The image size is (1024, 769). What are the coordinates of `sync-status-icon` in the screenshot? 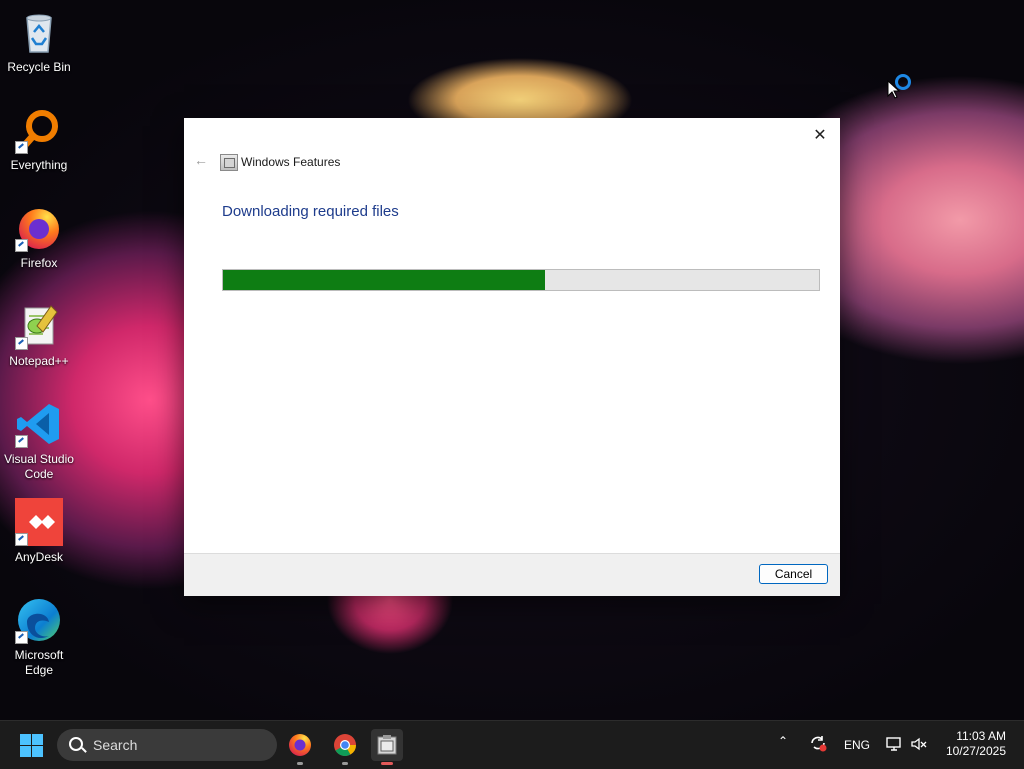 It's located at (818, 744).